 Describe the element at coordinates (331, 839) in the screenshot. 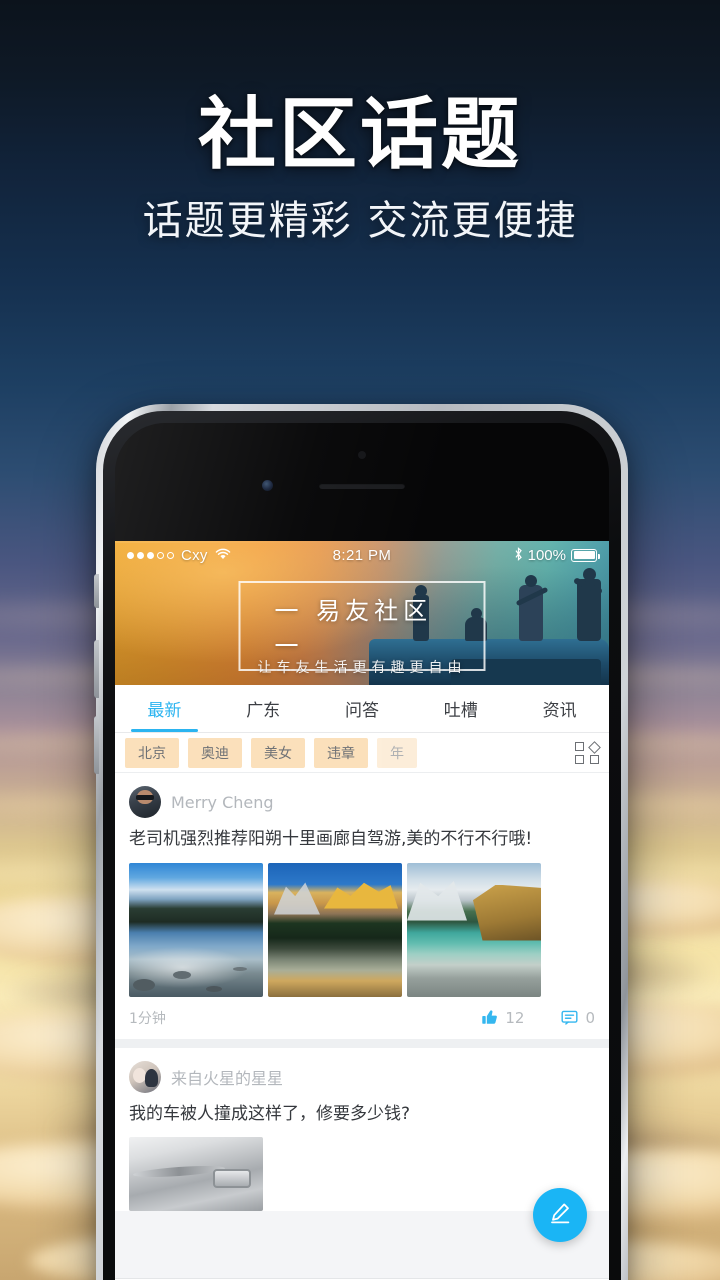

I see `post-text: 老司机强烈推荐阳朔十里画廊自驾游,美的不行不行哦!` at that location.